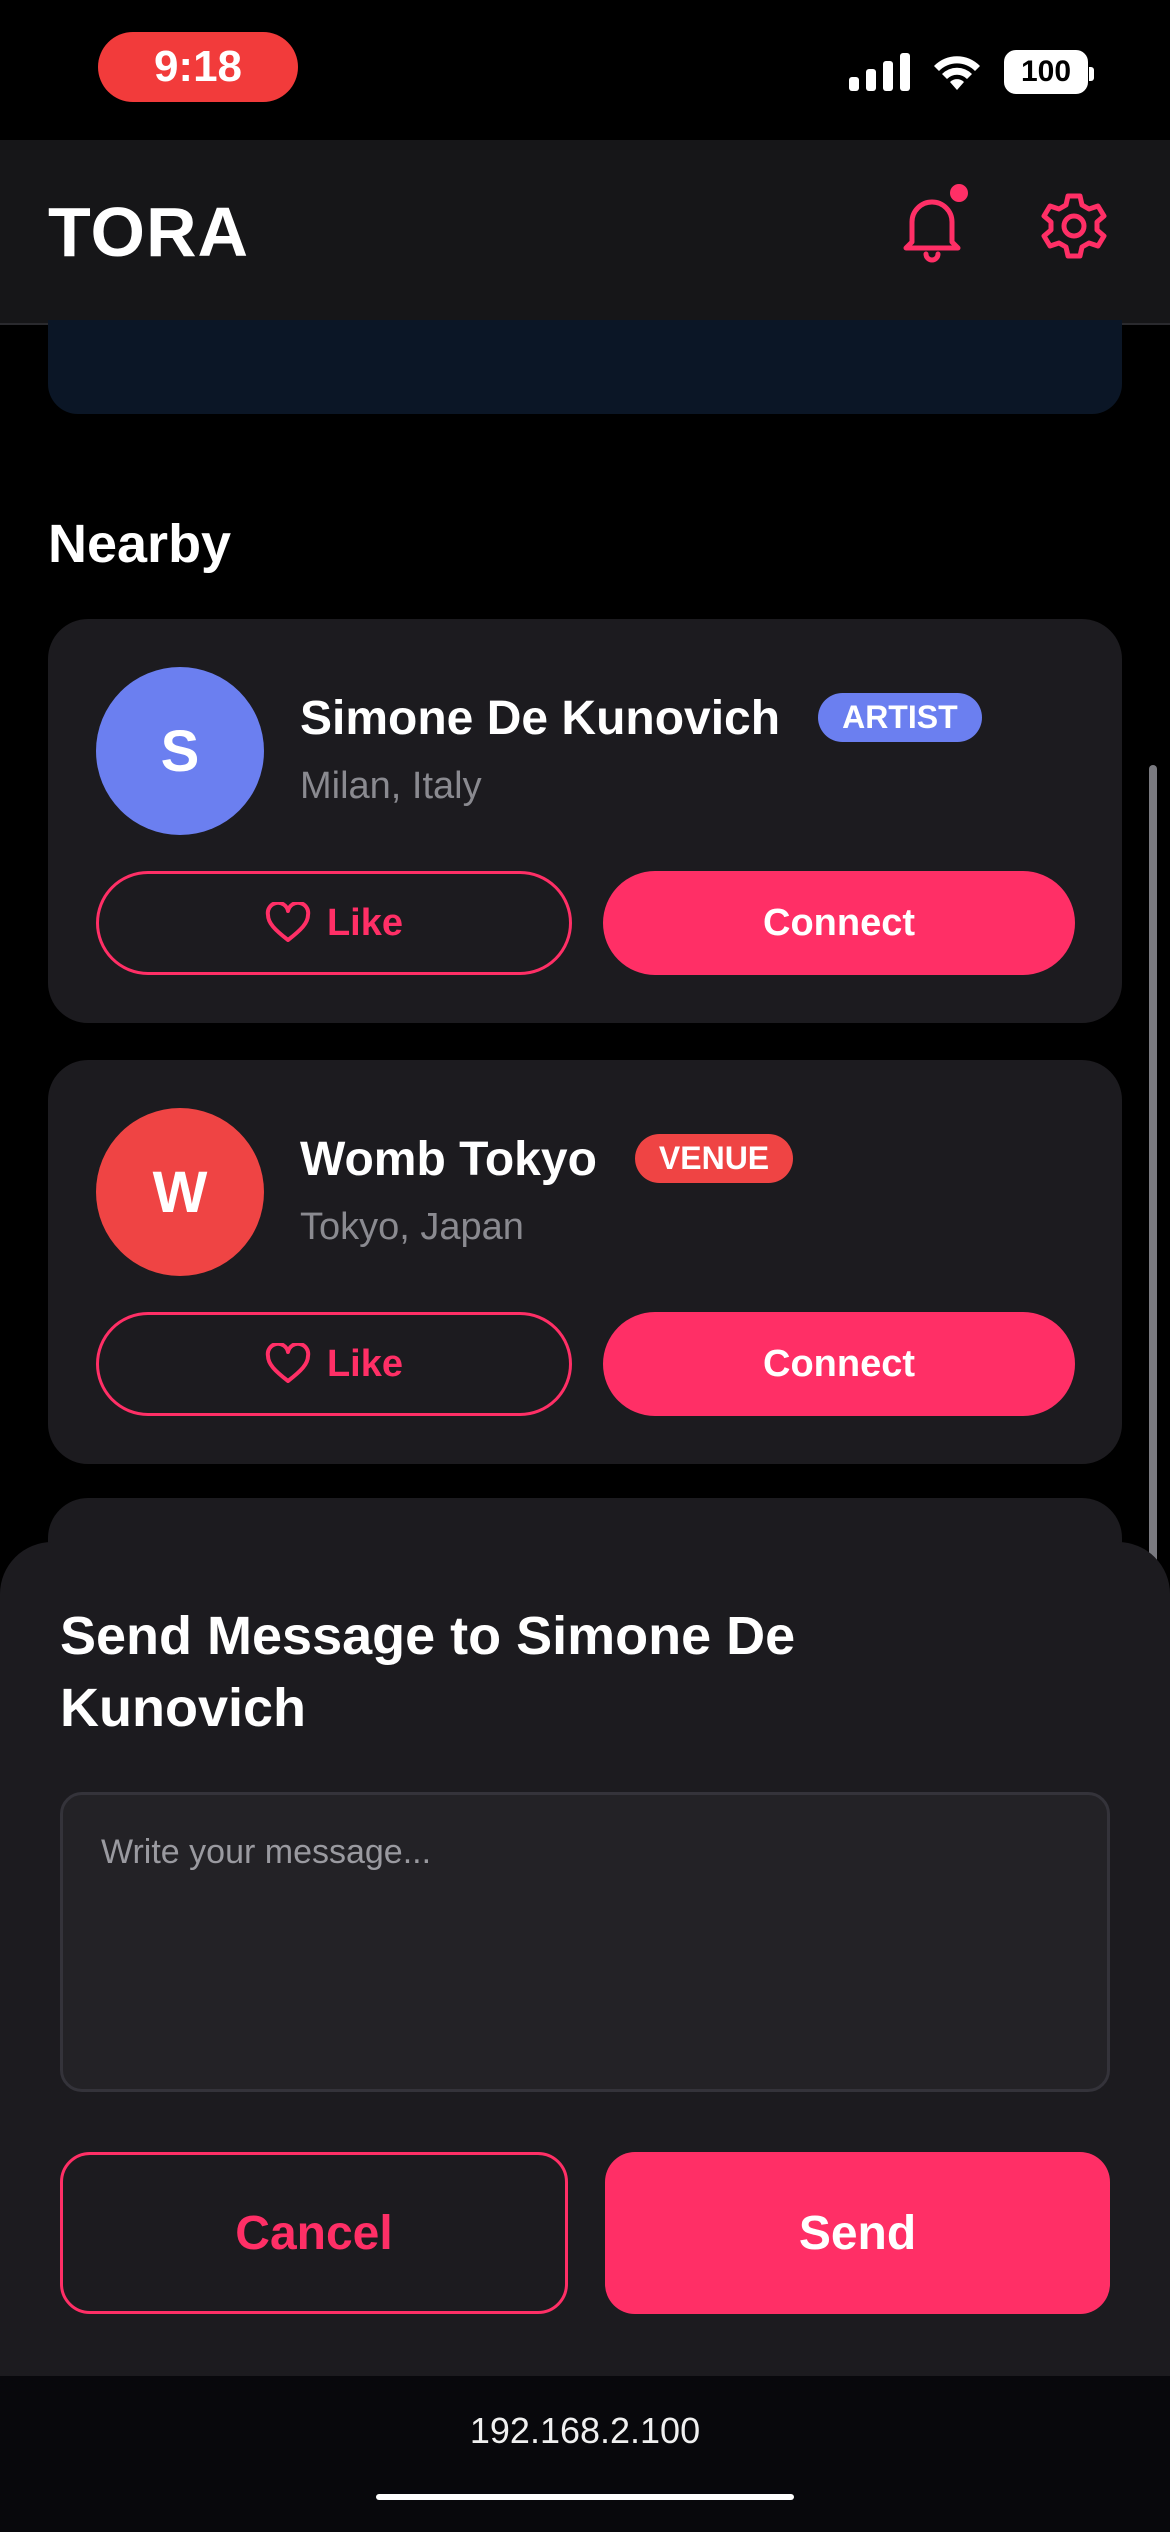 The height and width of the screenshot is (2532, 1170). I want to click on message-input, so click(585, 1942).